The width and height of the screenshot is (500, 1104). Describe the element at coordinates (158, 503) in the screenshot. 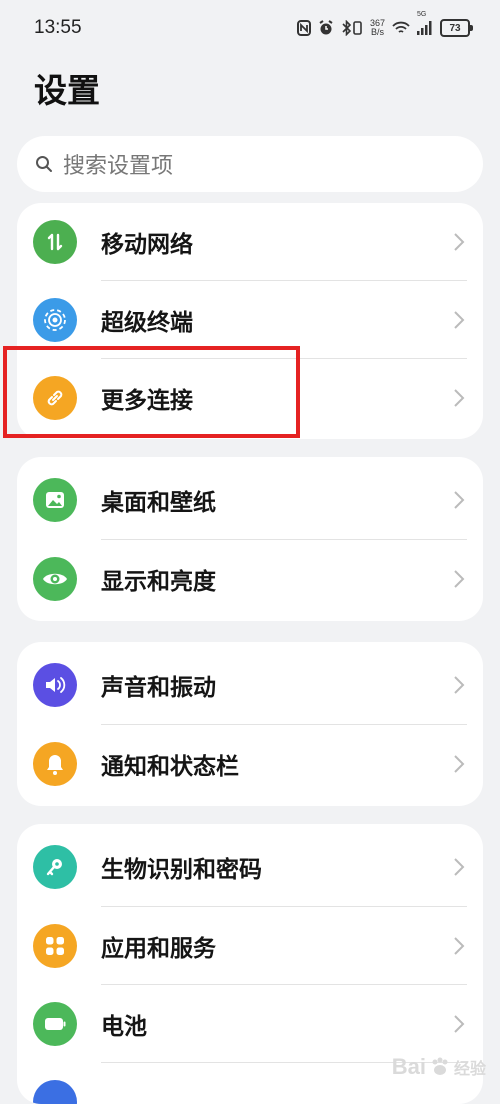

I see `settings-item-label: 桌面和壁纸` at that location.